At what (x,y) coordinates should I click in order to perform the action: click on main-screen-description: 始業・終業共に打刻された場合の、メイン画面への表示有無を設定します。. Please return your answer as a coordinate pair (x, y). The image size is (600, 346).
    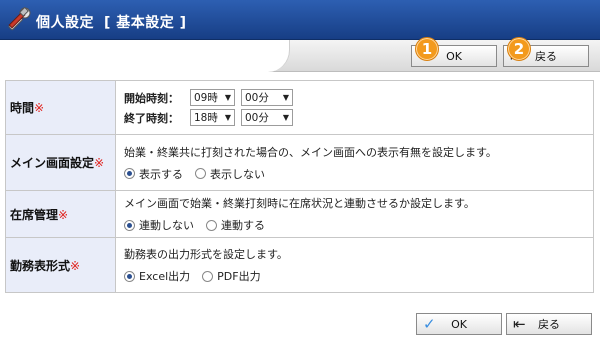
    Looking at the image, I should click on (310, 152).